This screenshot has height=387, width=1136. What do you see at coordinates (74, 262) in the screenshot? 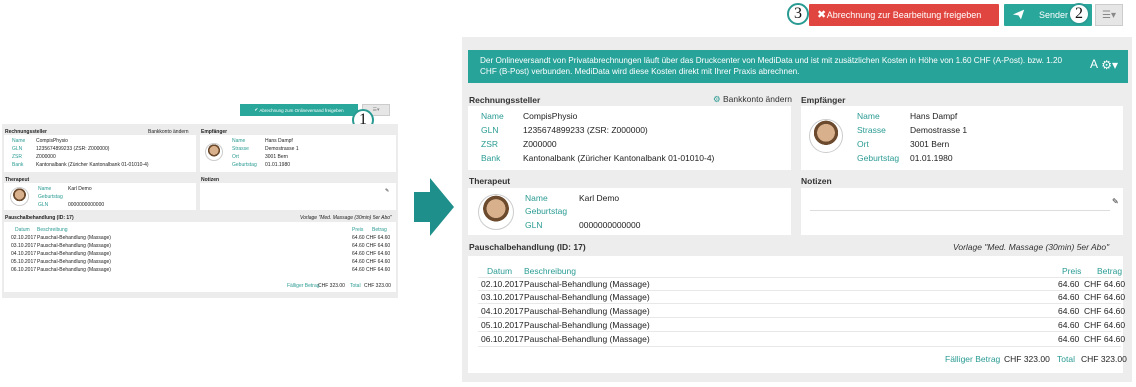
I see `small-row-3-desc: Pauschal-Behandlung (Massage)` at bounding box center [74, 262].